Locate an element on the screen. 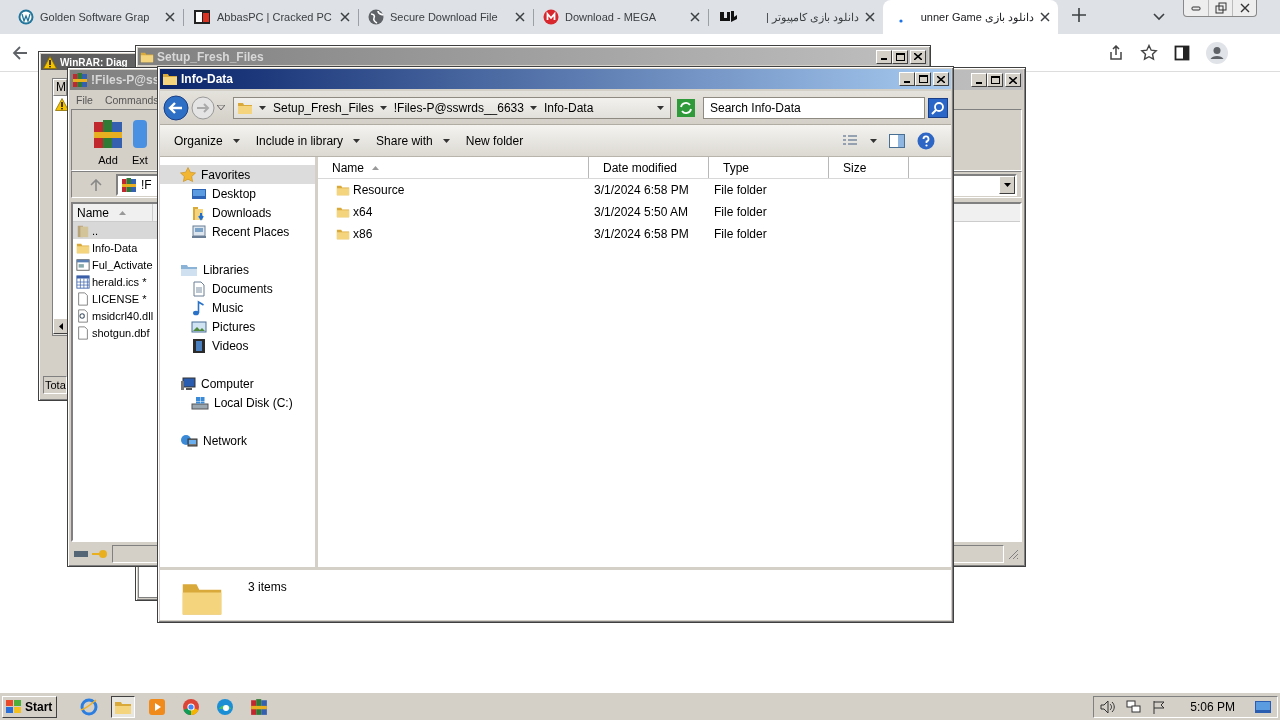  column-header: Size is located at coordinates (869, 167).